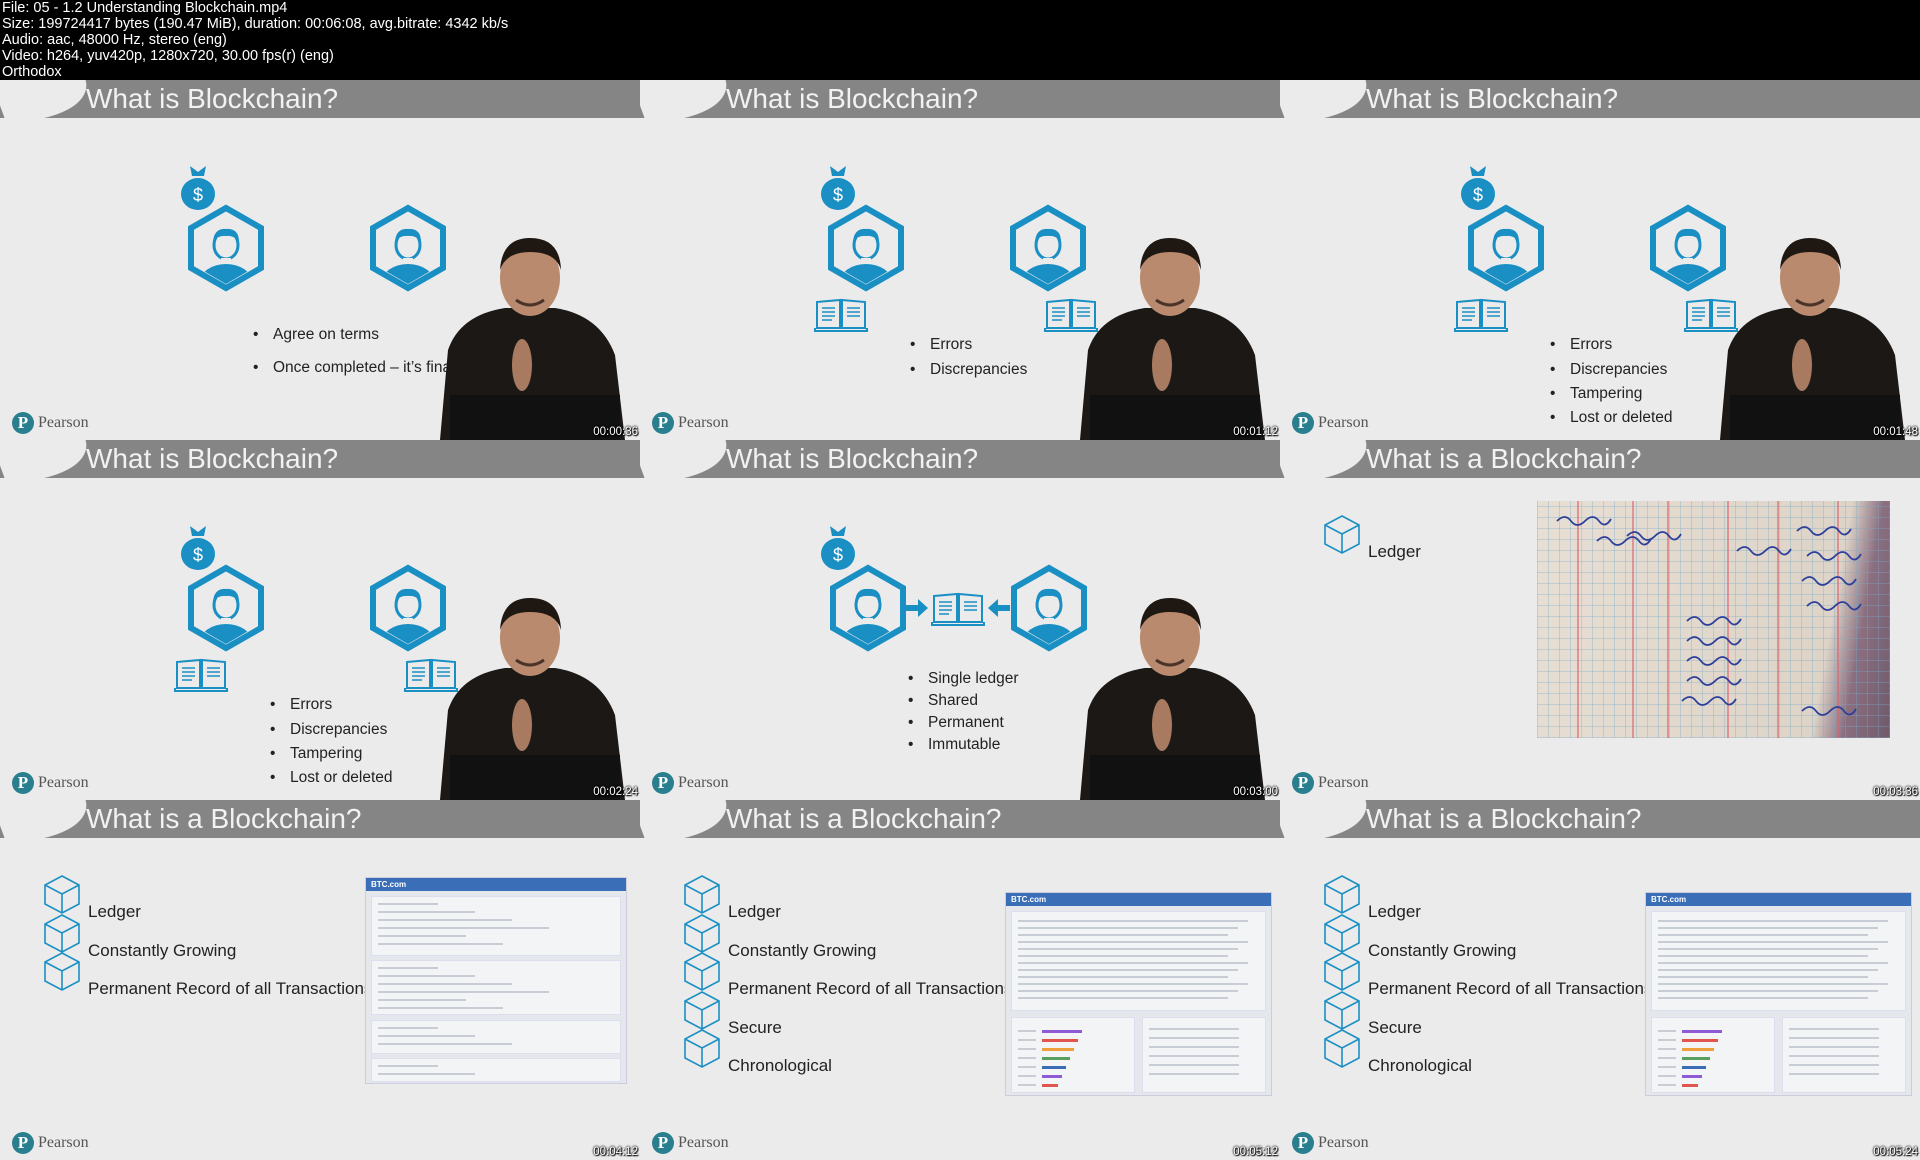 This screenshot has width=1920, height=1160. What do you see at coordinates (114, 40) in the screenshot?
I see `file-info-line: Audio: aac, 48000 Hz, stereo (eng)` at bounding box center [114, 40].